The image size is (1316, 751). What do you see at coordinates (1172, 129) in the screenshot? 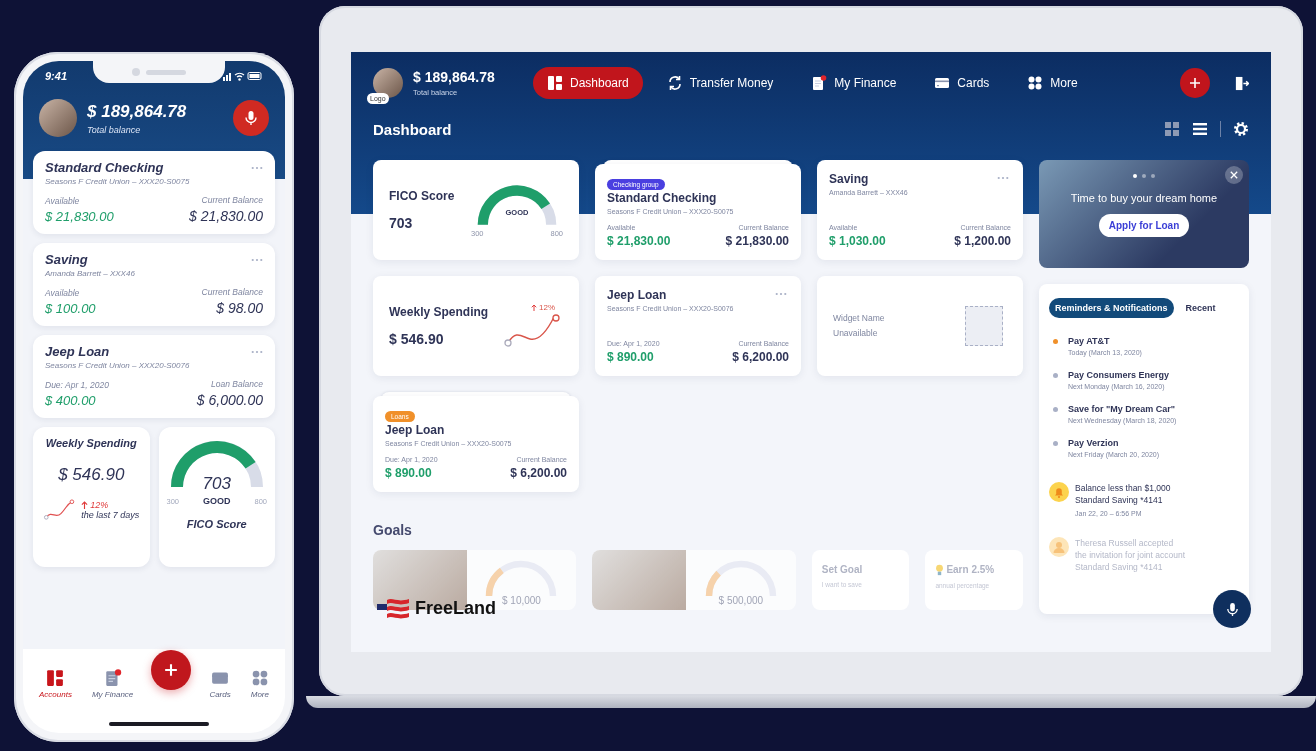
I see `grid-view-icon` at bounding box center [1172, 129].